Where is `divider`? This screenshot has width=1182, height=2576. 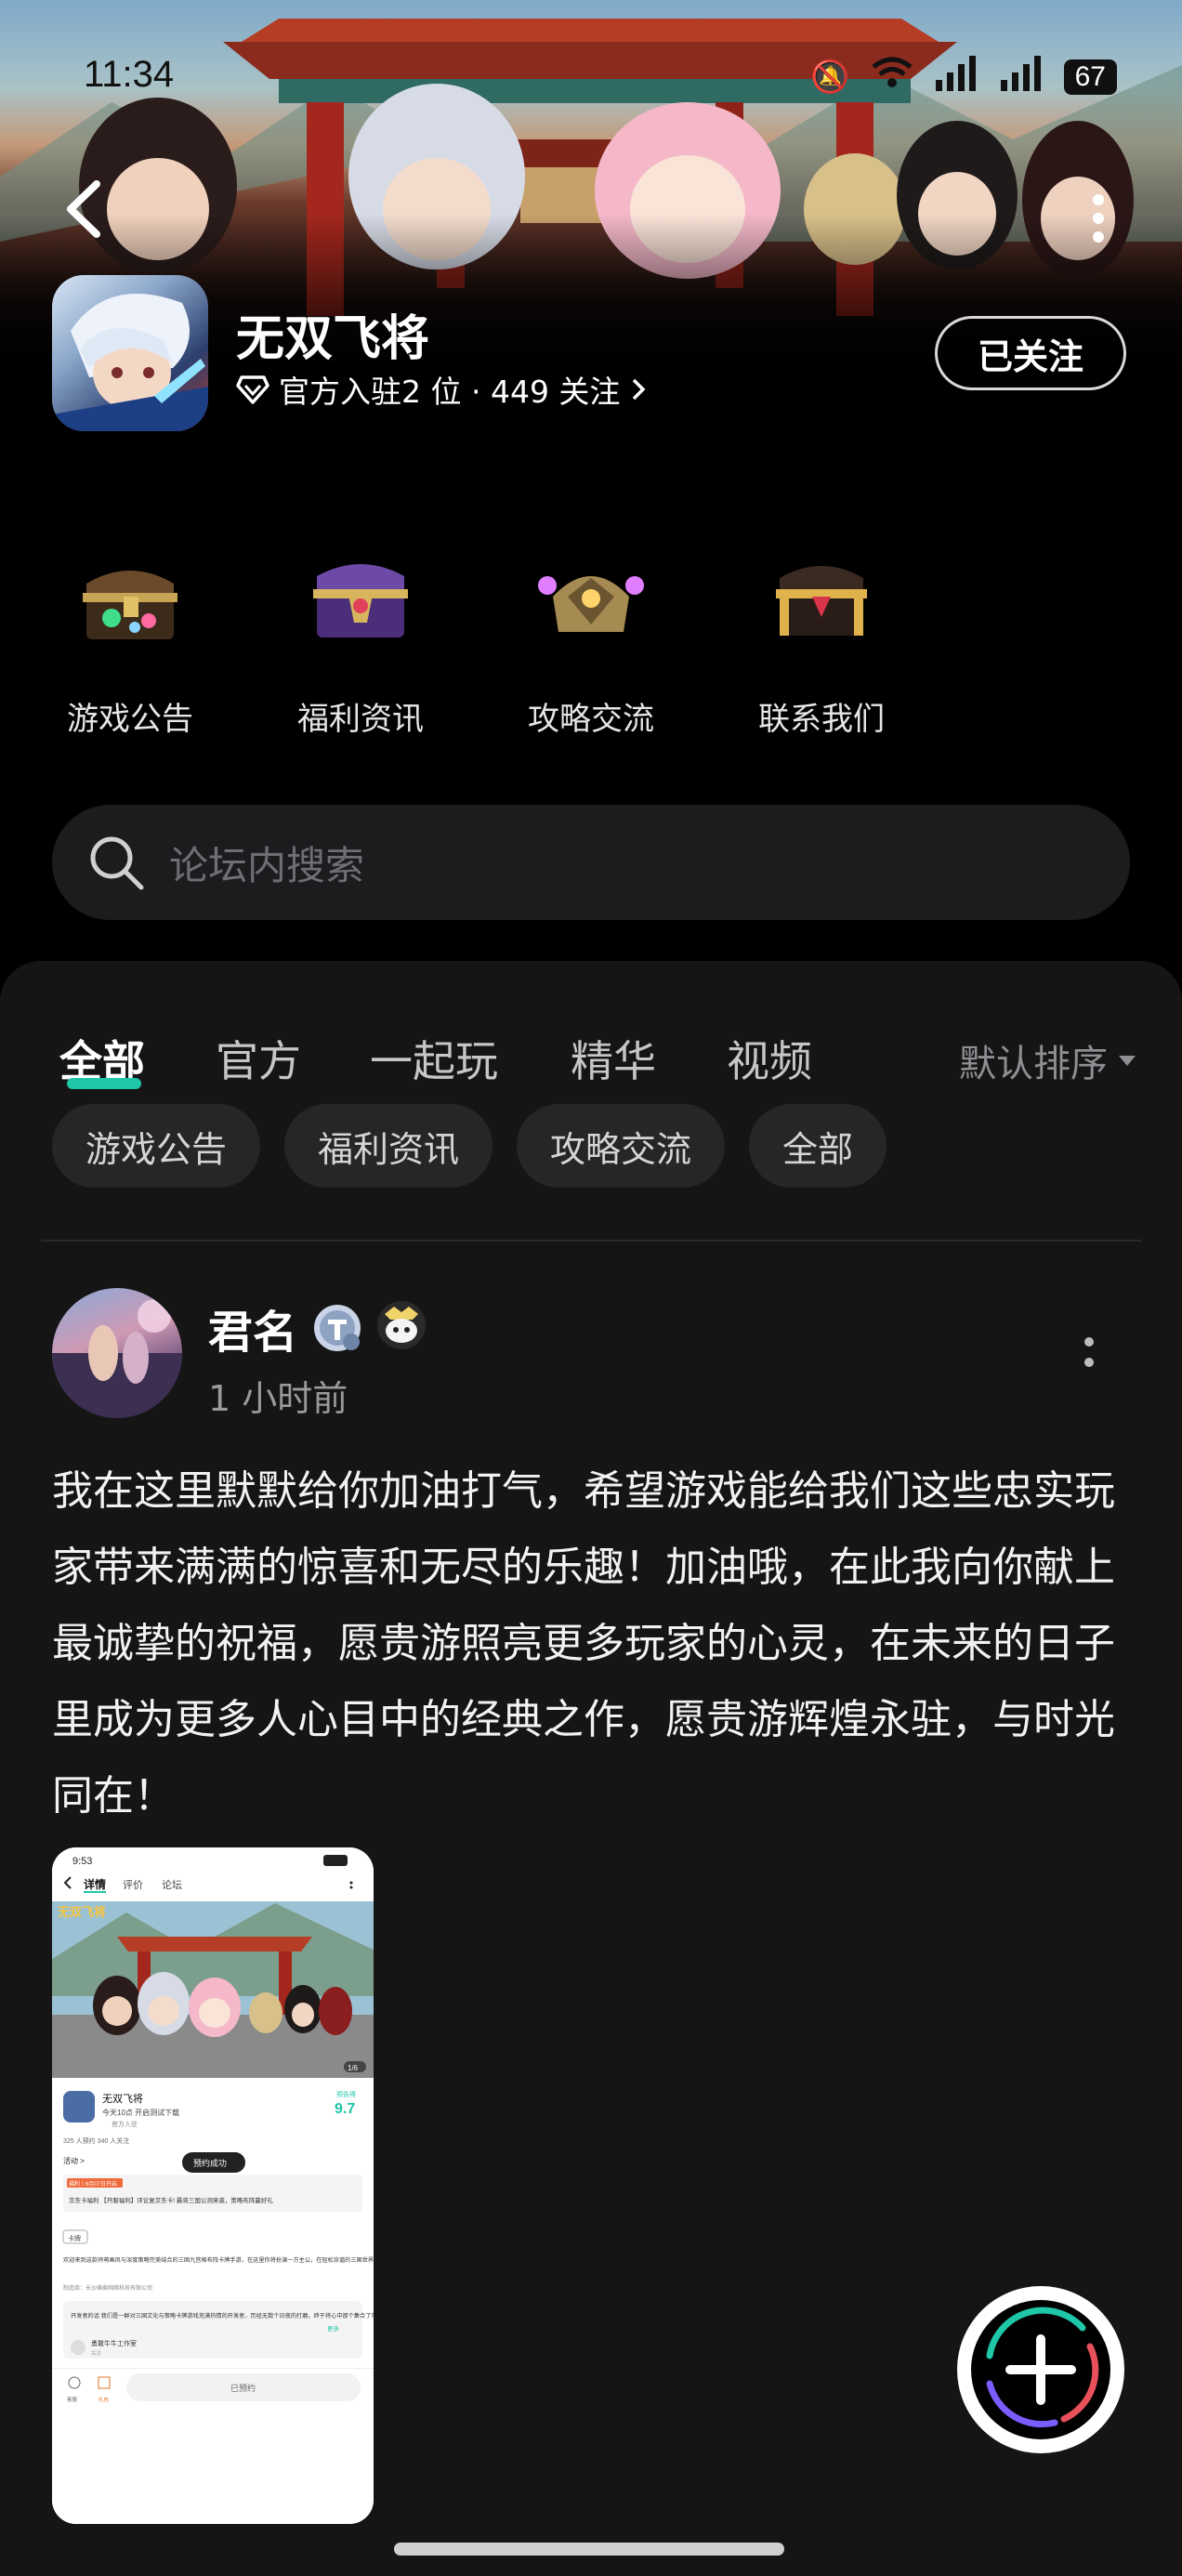 divider is located at coordinates (591, 1241).